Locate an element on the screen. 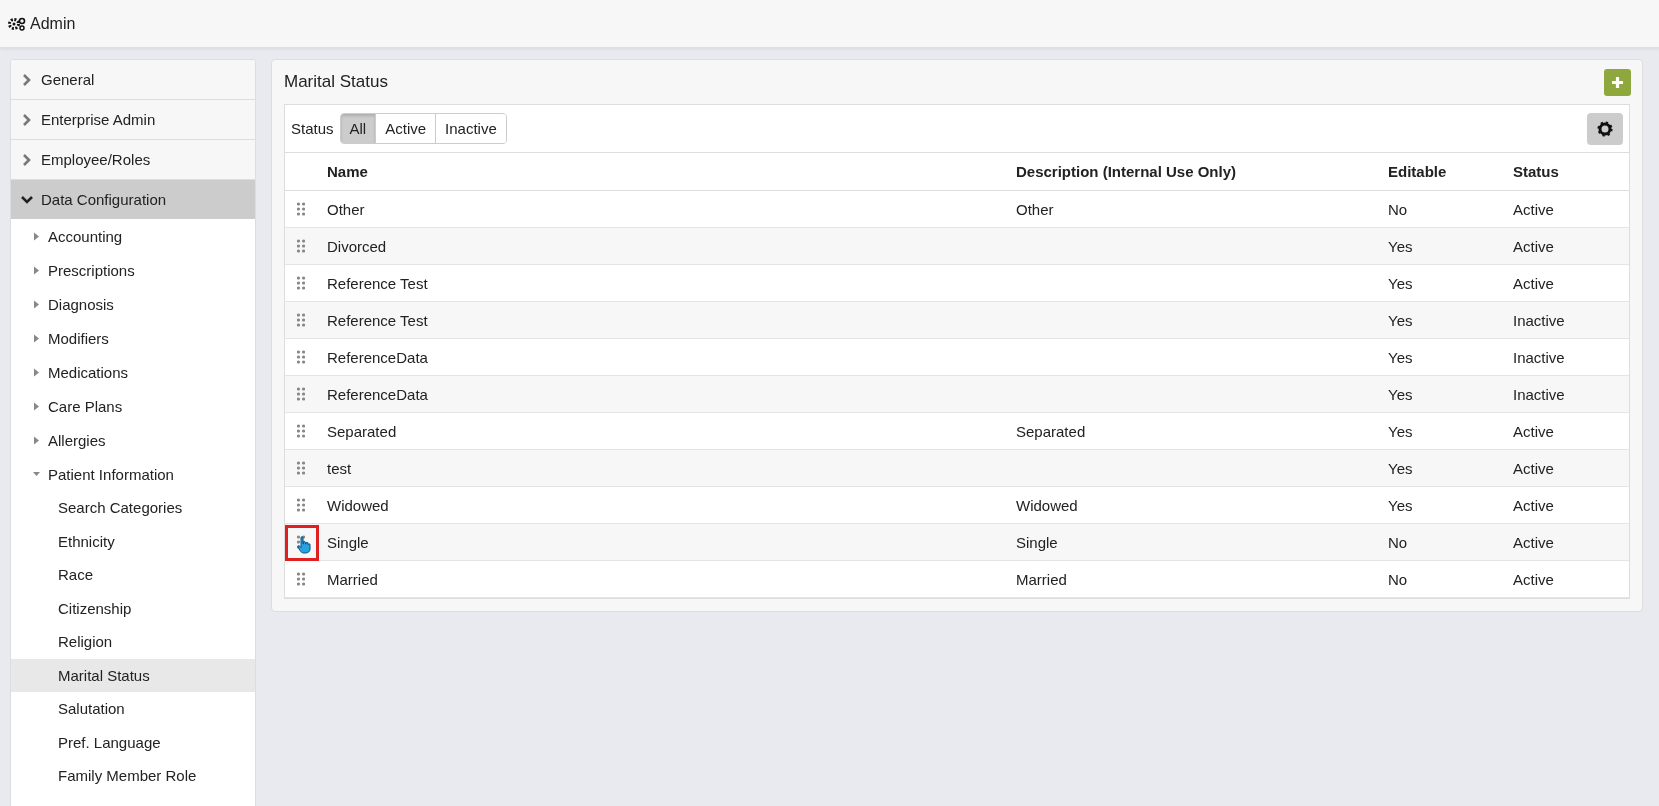  sidebar-item: Prescriptions is located at coordinates (133, 270).